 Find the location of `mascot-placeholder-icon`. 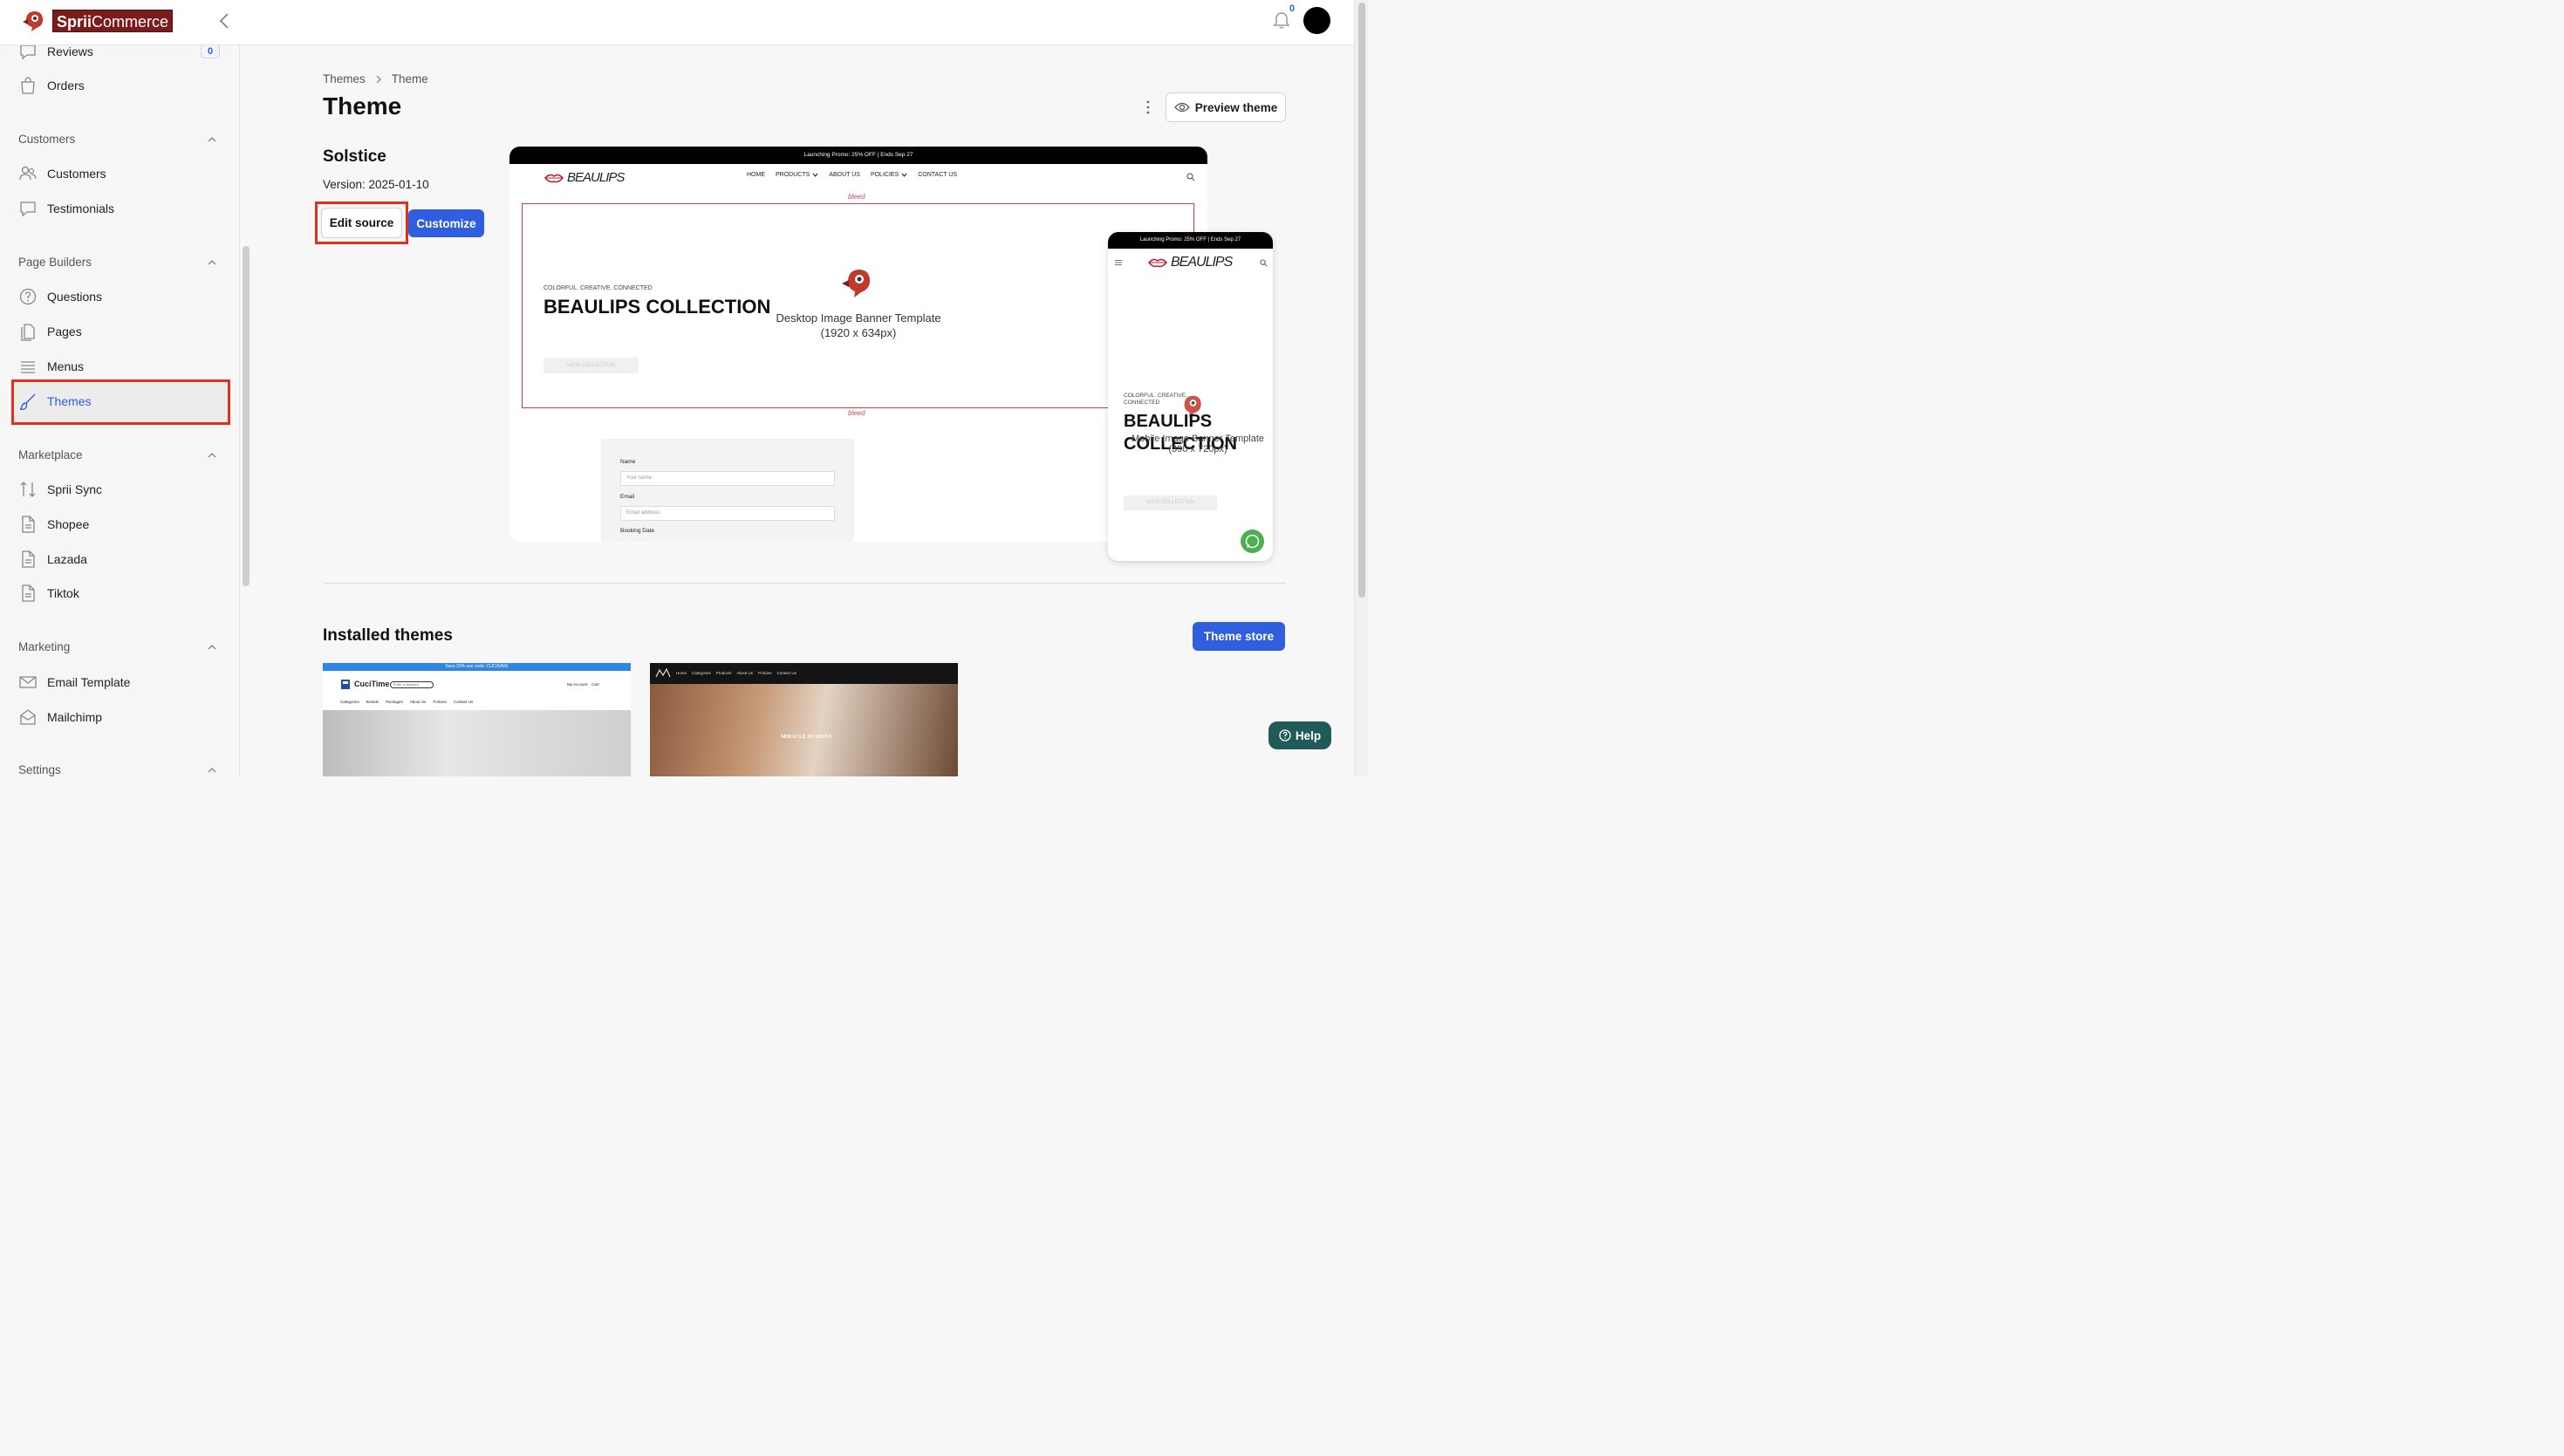

mascot-placeholder-icon is located at coordinates (856, 283).